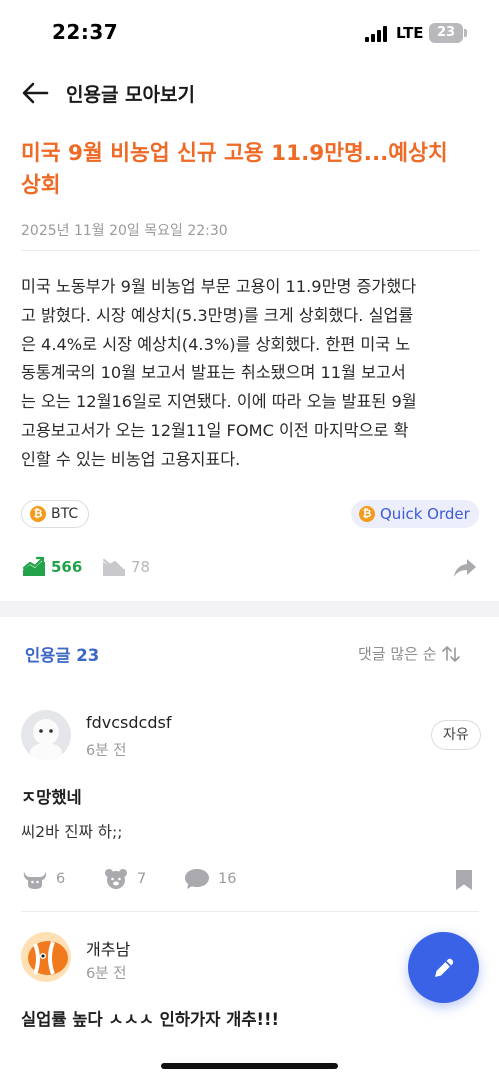 The image size is (499, 1080). What do you see at coordinates (61, 879) in the screenshot?
I see `bull-count: 6` at bounding box center [61, 879].